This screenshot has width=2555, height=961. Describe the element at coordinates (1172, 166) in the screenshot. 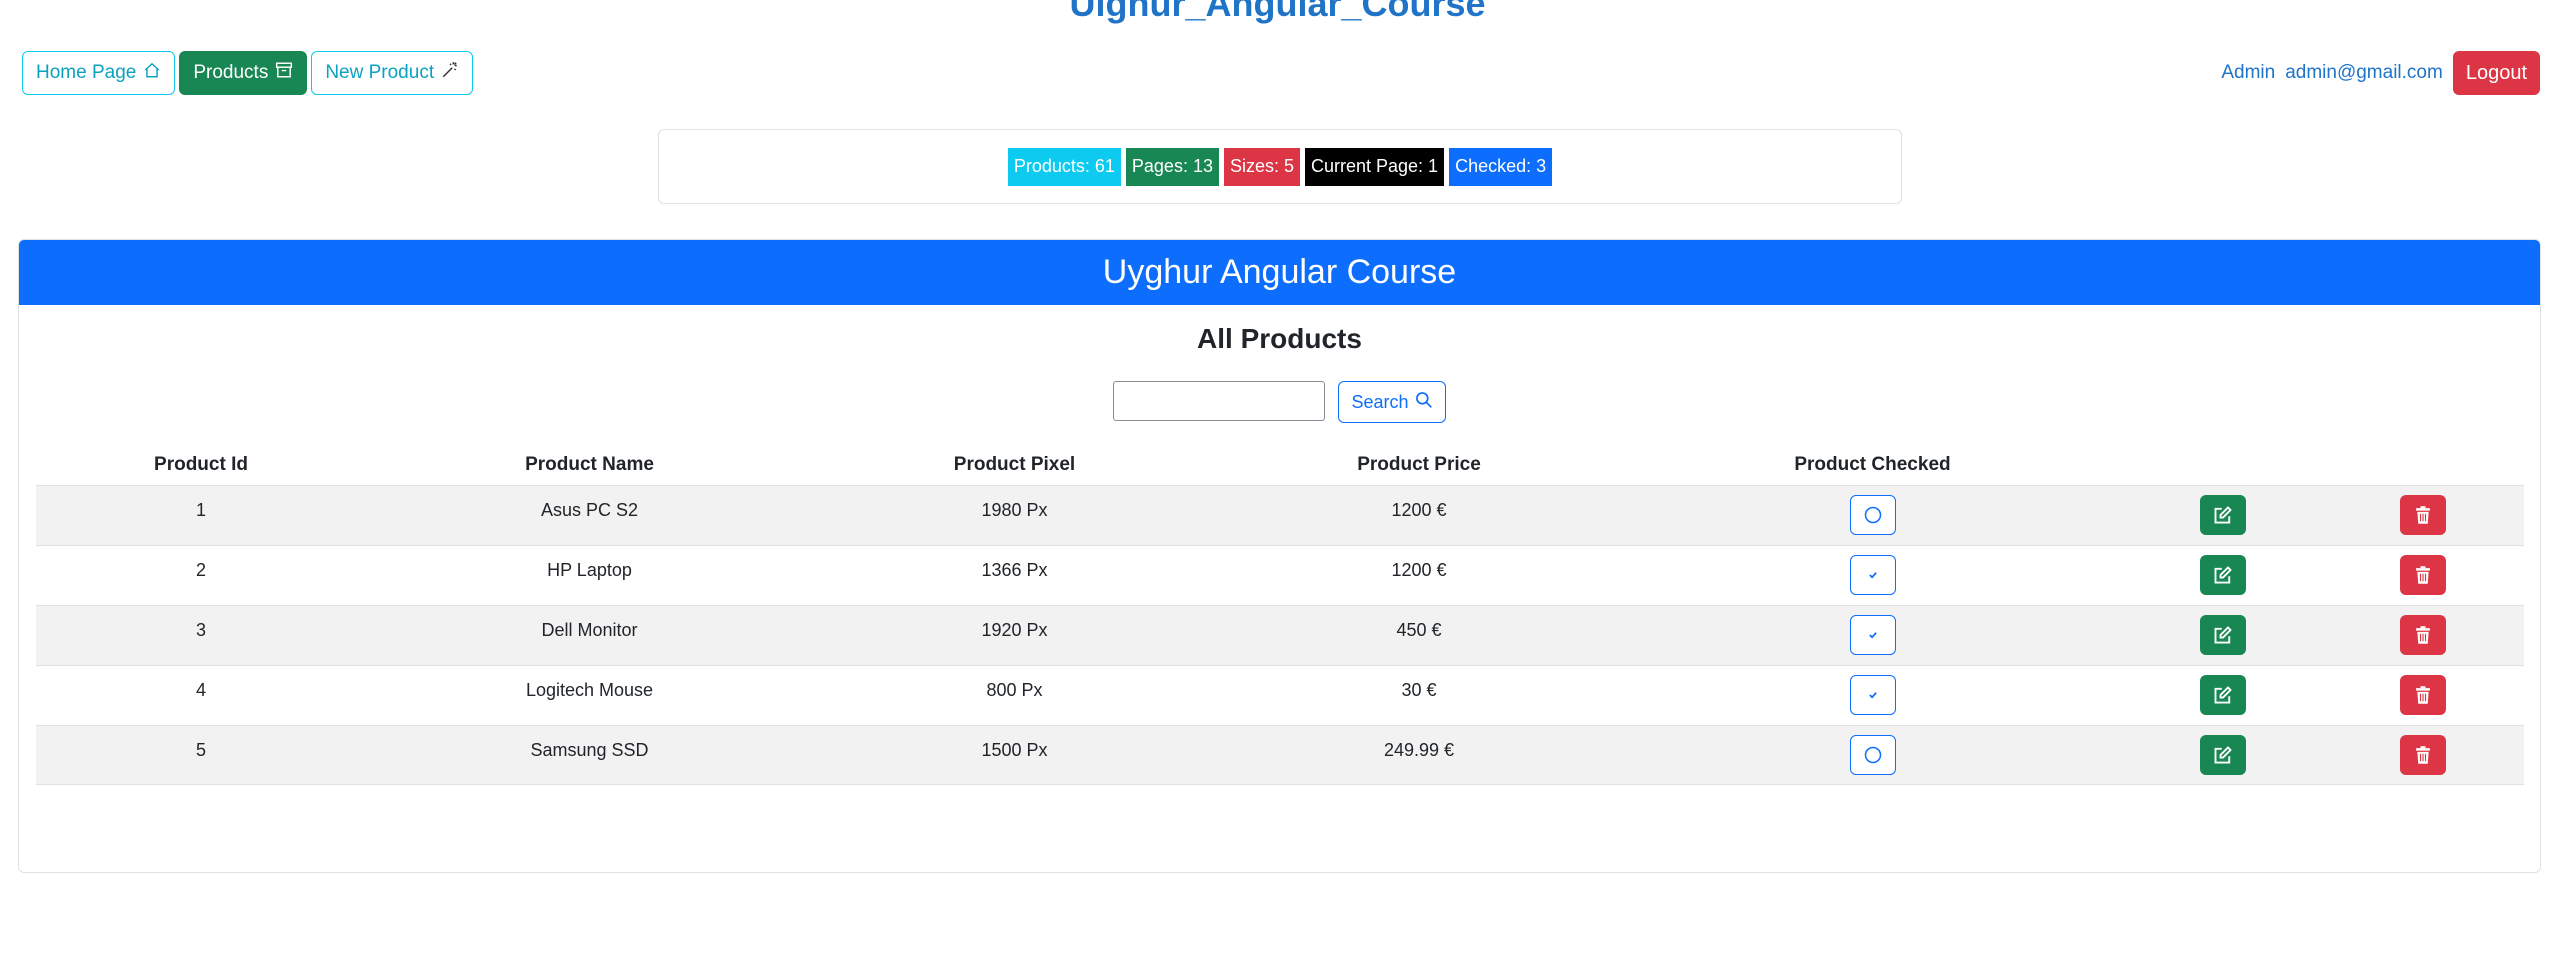

I see `stat-pages-badge: Pages: 13` at that location.